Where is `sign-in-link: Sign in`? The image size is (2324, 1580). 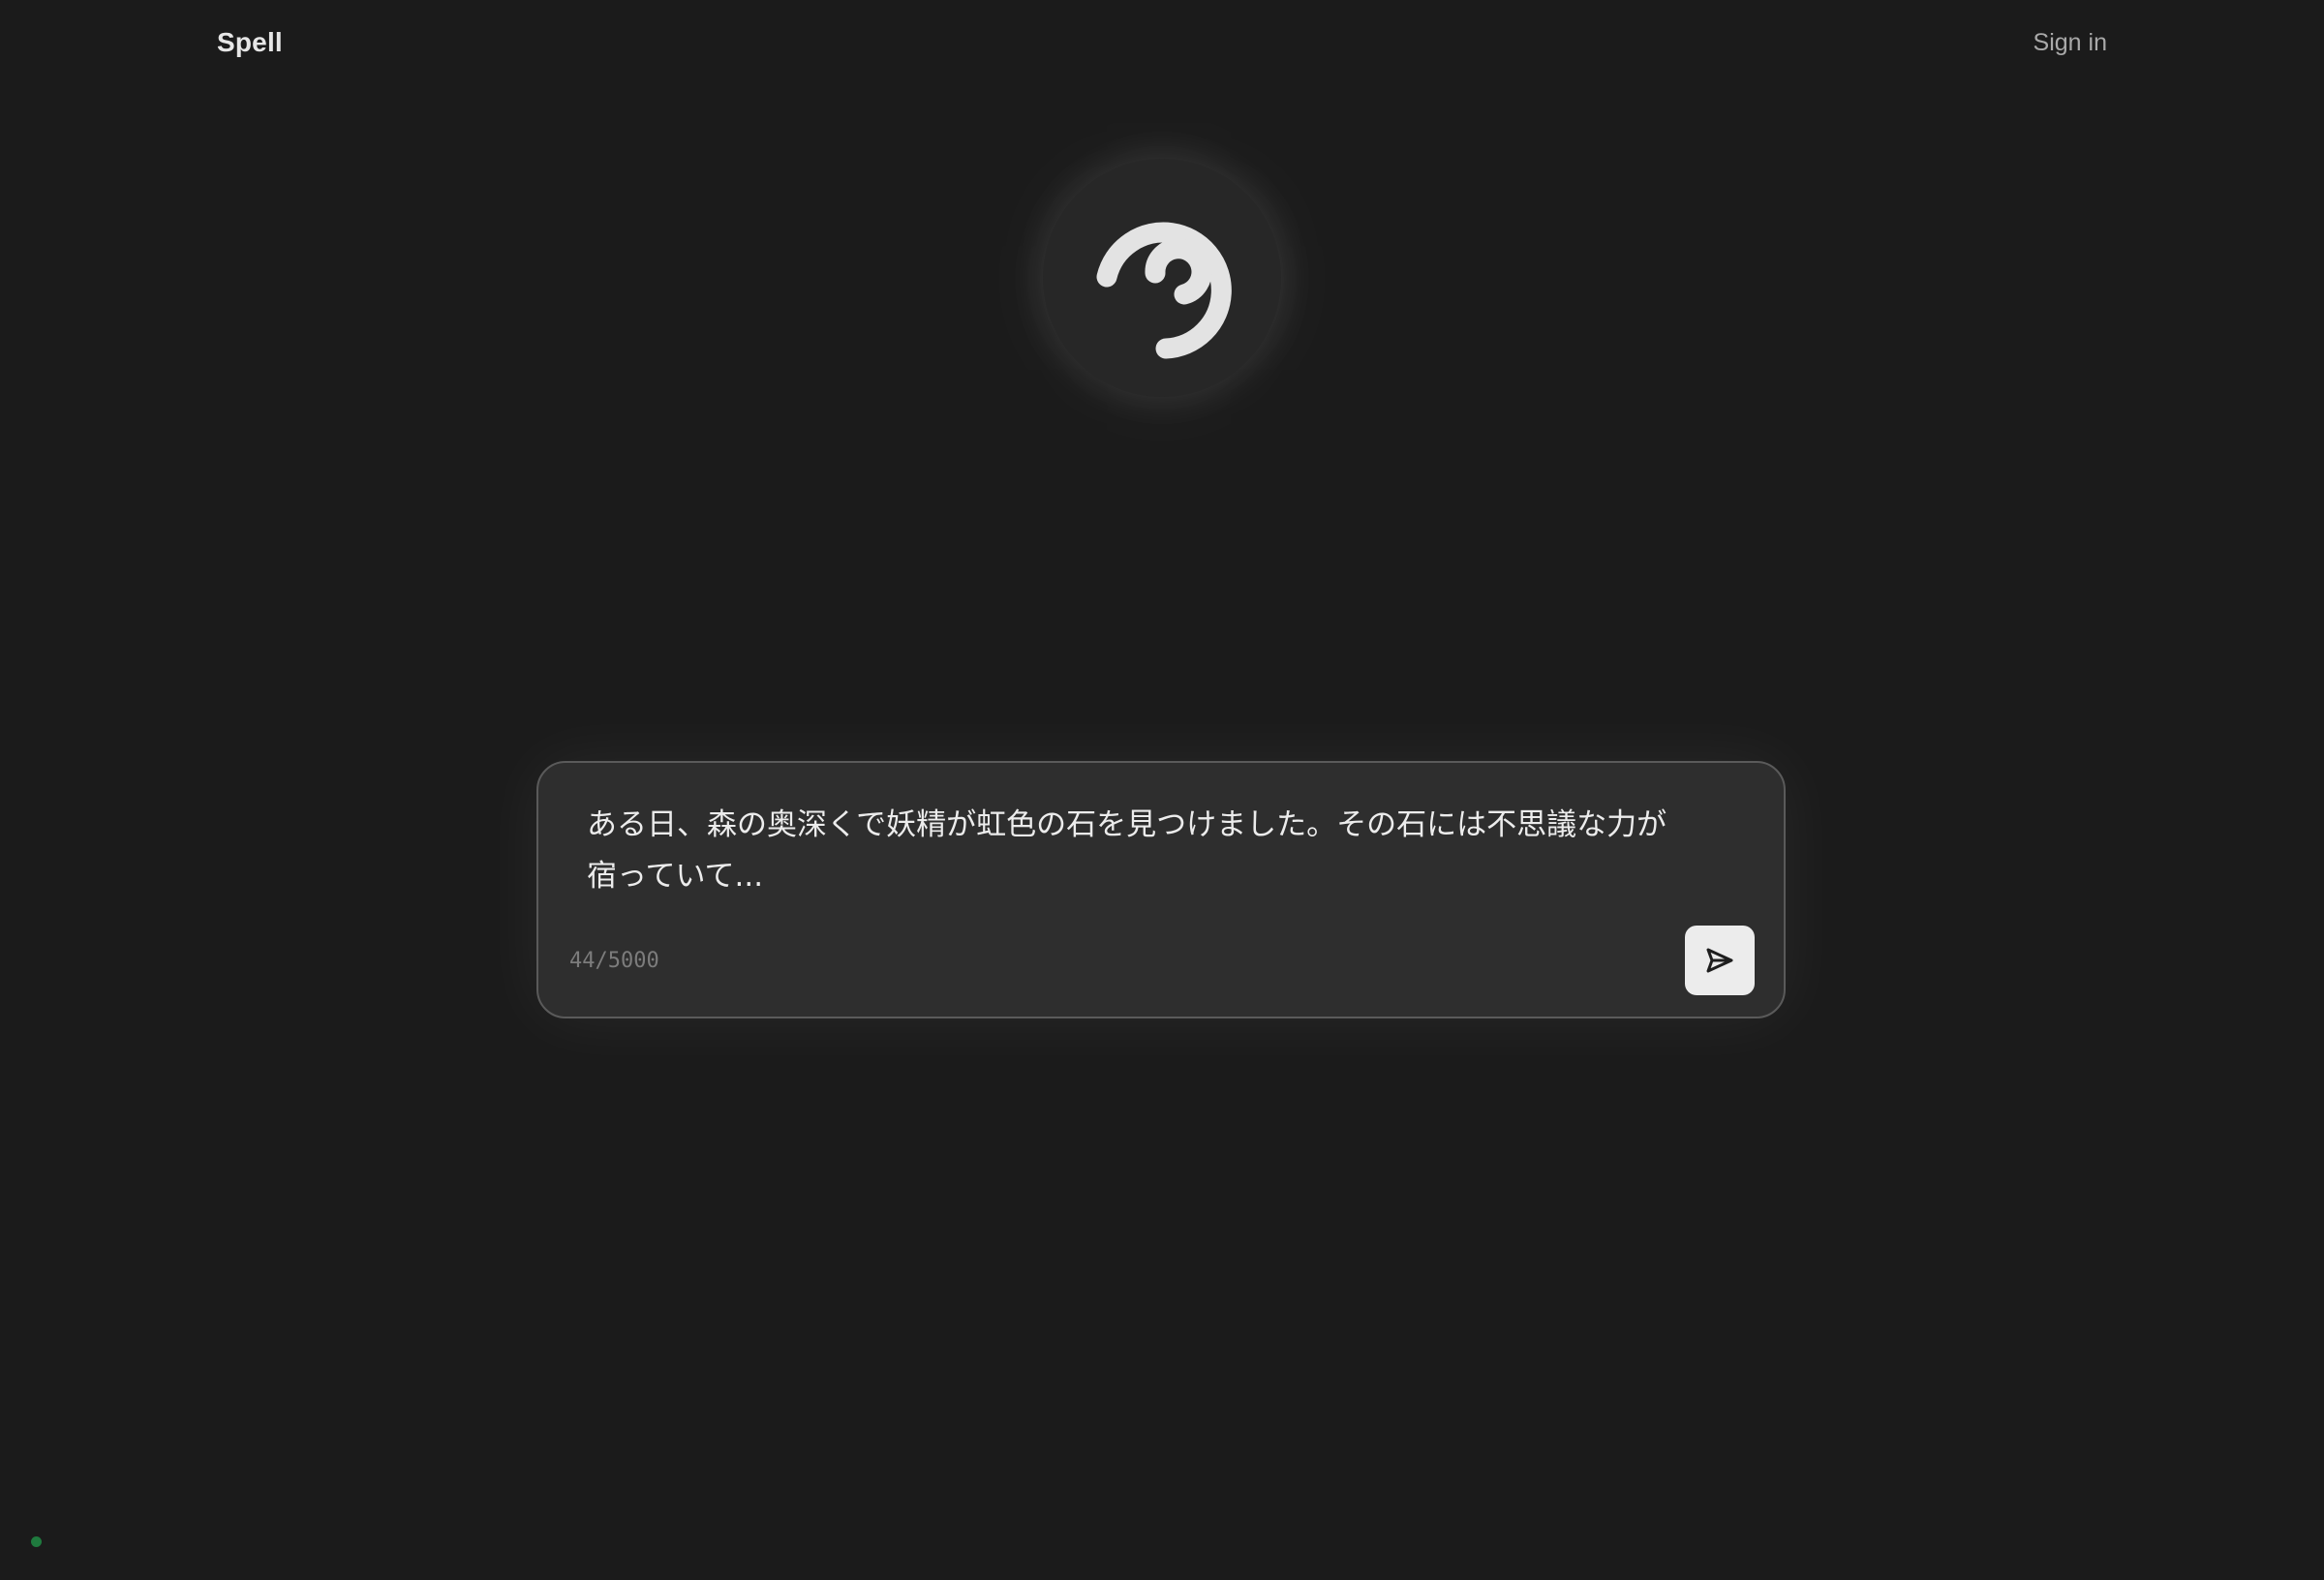
sign-in-link: Sign in is located at coordinates (2071, 43).